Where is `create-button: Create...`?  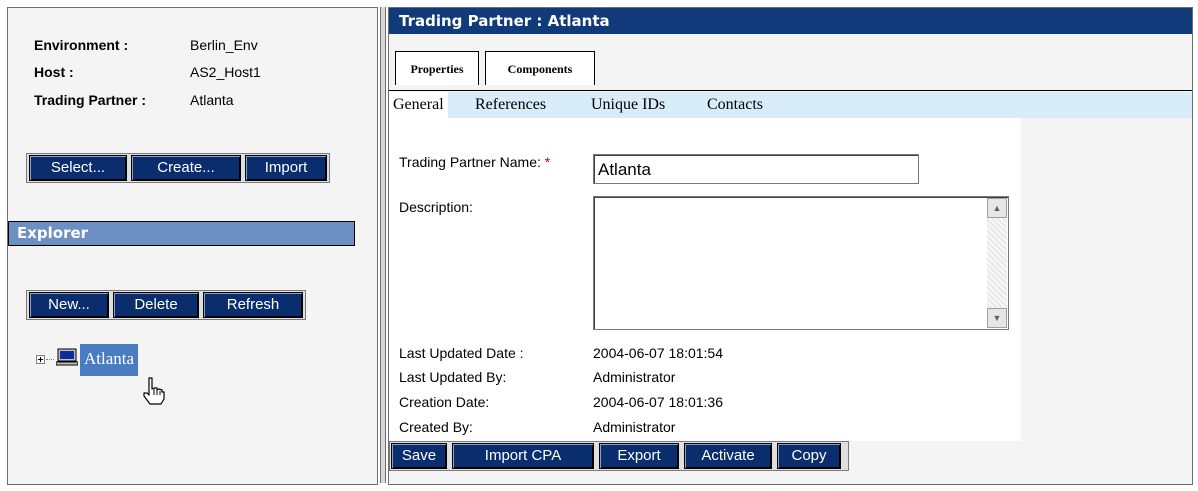
create-button: Create... is located at coordinates (186, 168).